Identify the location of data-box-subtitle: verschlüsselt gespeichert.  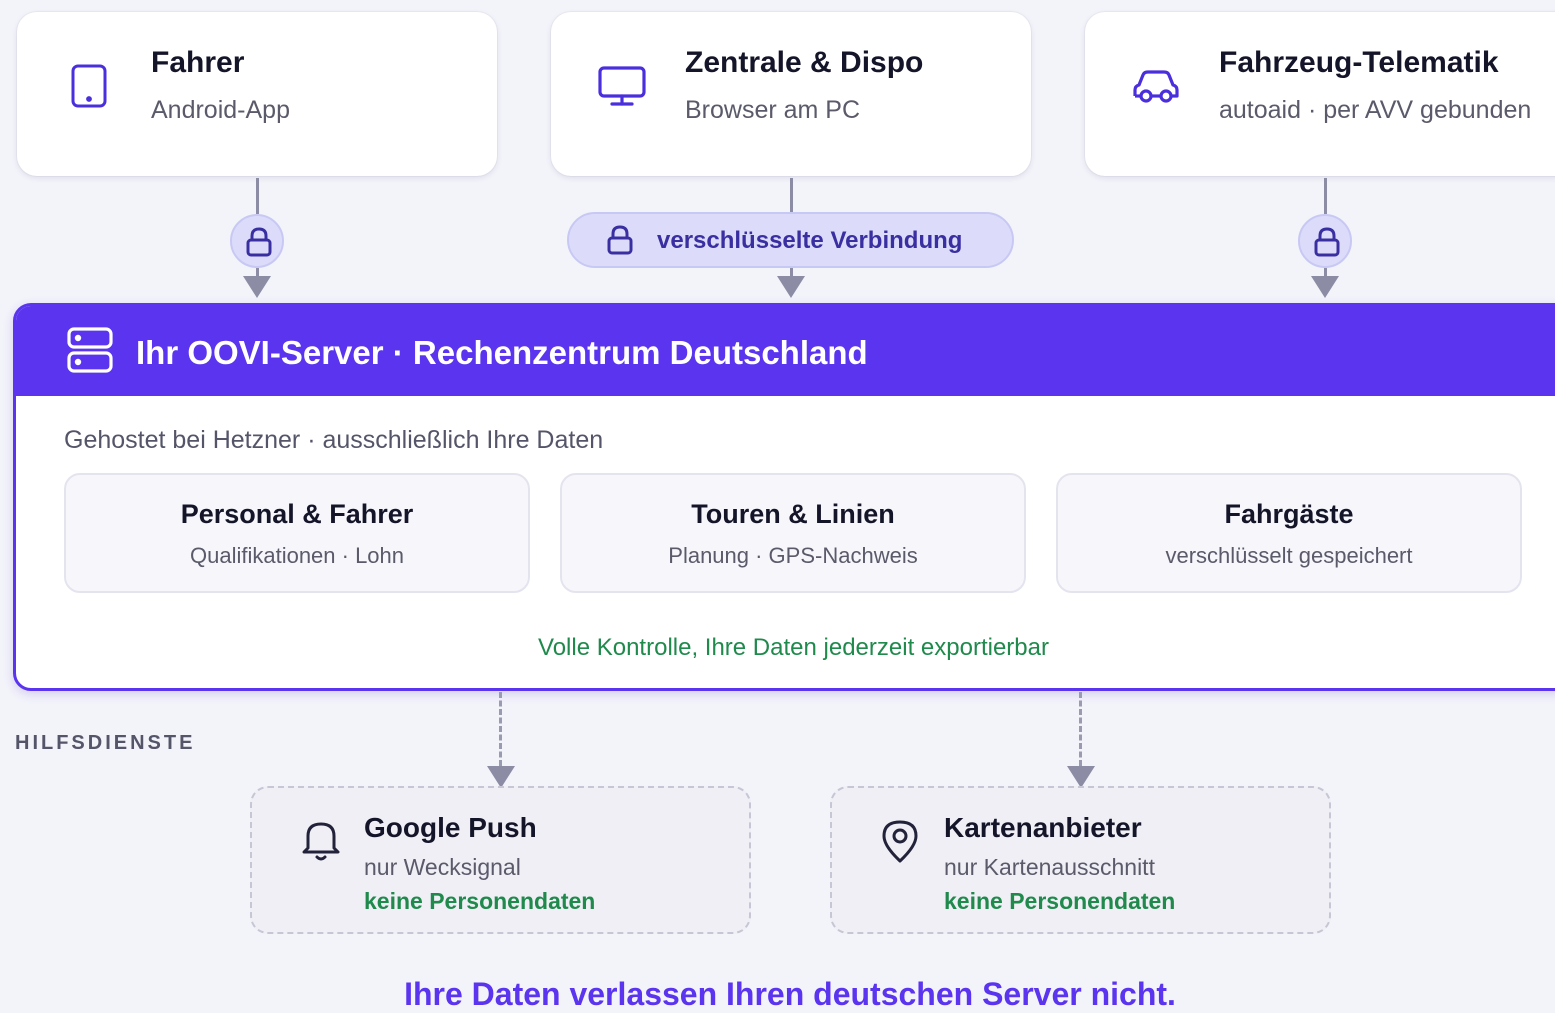
(1289, 555).